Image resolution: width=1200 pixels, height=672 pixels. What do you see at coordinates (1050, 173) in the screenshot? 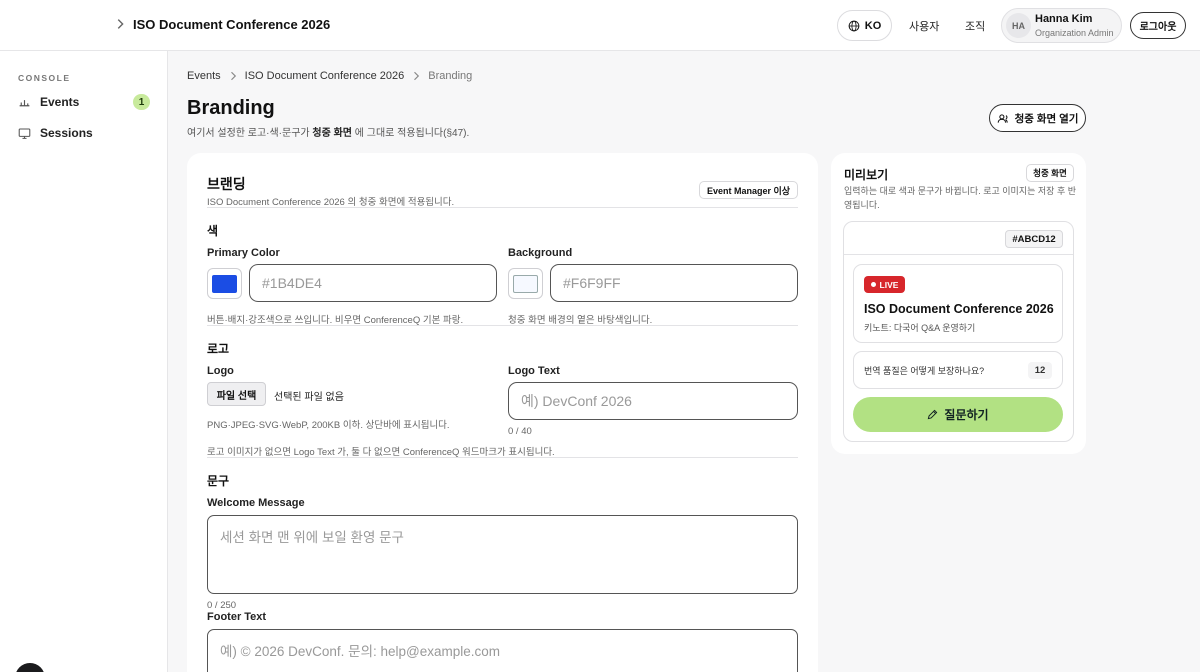
I see `preview-chip: 청중 화면` at bounding box center [1050, 173].